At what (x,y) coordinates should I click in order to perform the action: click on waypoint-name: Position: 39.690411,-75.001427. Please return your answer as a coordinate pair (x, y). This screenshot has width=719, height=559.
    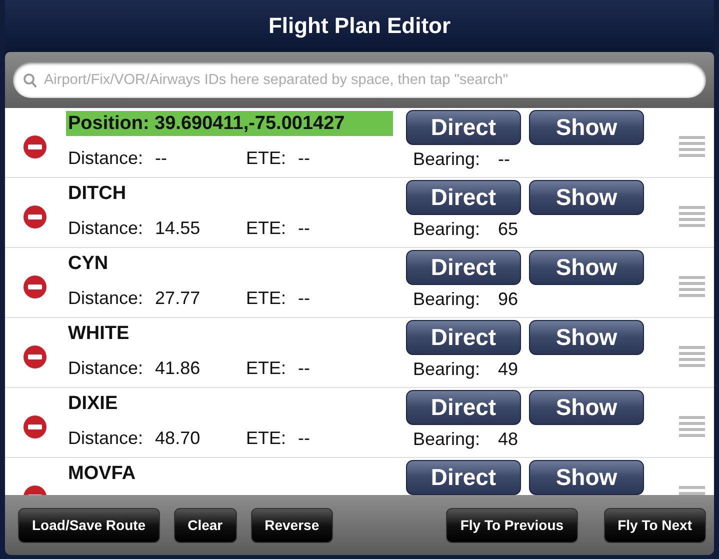
    Looking at the image, I should click on (229, 123).